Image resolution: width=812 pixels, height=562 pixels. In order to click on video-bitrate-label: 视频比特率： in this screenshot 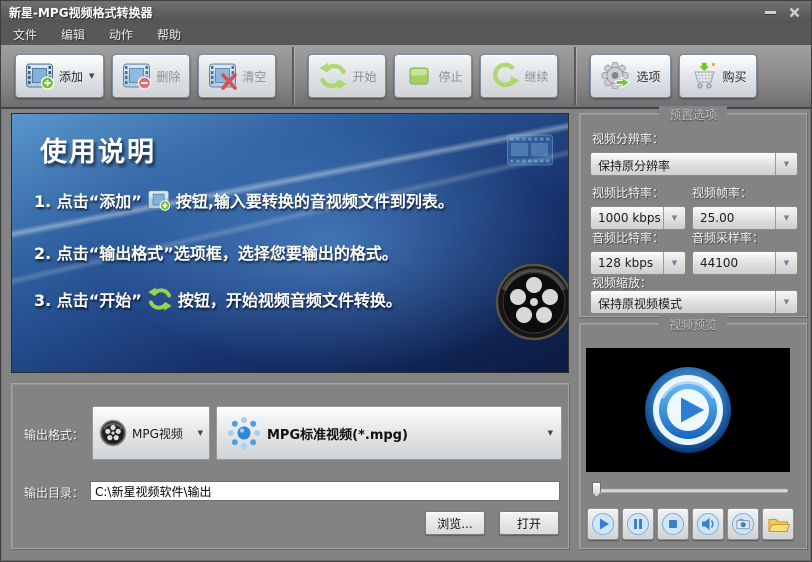, I will do `click(628, 193)`.